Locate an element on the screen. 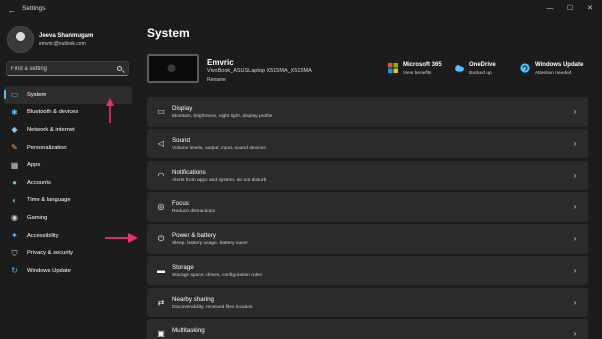 The height and width of the screenshot is (339, 602). bluetooth-icon: ✱ is located at coordinates (14, 112).